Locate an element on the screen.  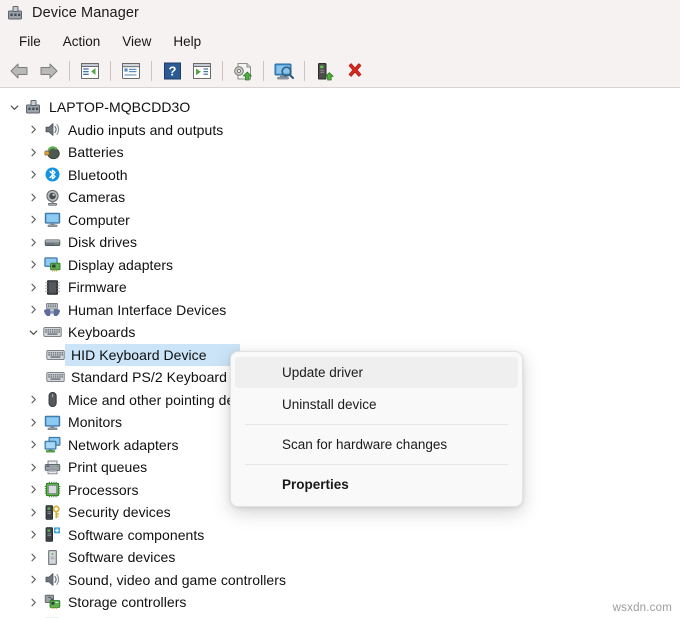
tree-node-software-devices: Software devices is located at coordinates (340, 557).